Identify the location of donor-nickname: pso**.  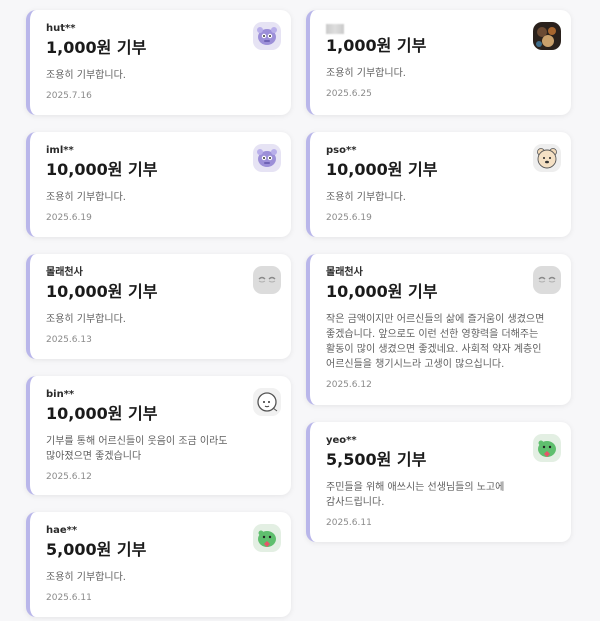
(341, 150).